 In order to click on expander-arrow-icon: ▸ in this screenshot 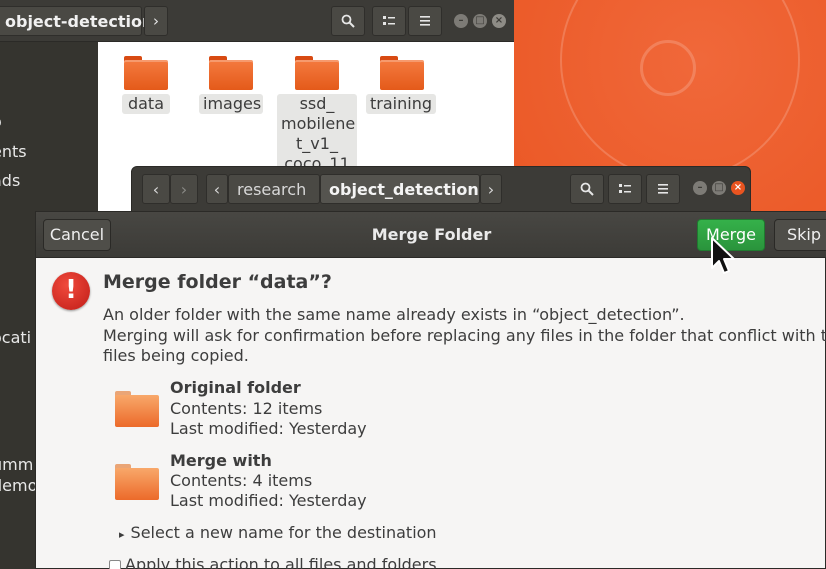, I will do `click(122, 534)`.